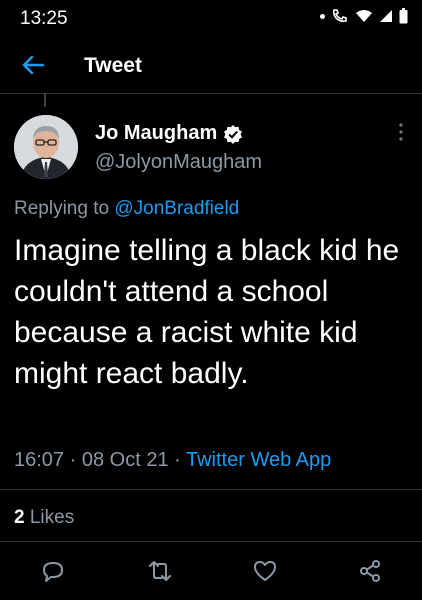 The height and width of the screenshot is (600, 422). I want to click on verified-badge-icon, so click(233, 134).